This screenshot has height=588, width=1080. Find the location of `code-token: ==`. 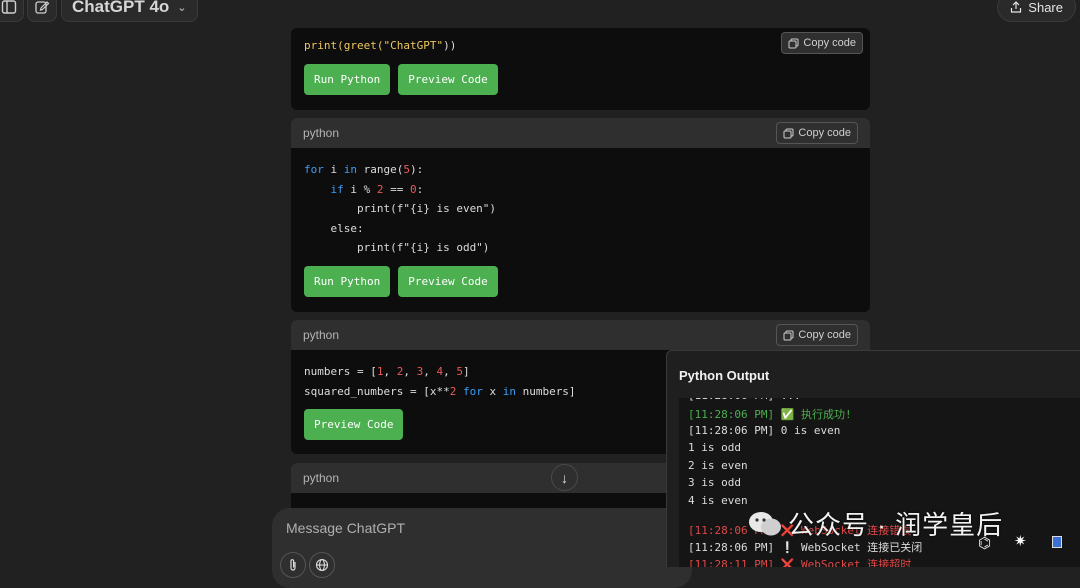

code-token: == is located at coordinates (396, 189).